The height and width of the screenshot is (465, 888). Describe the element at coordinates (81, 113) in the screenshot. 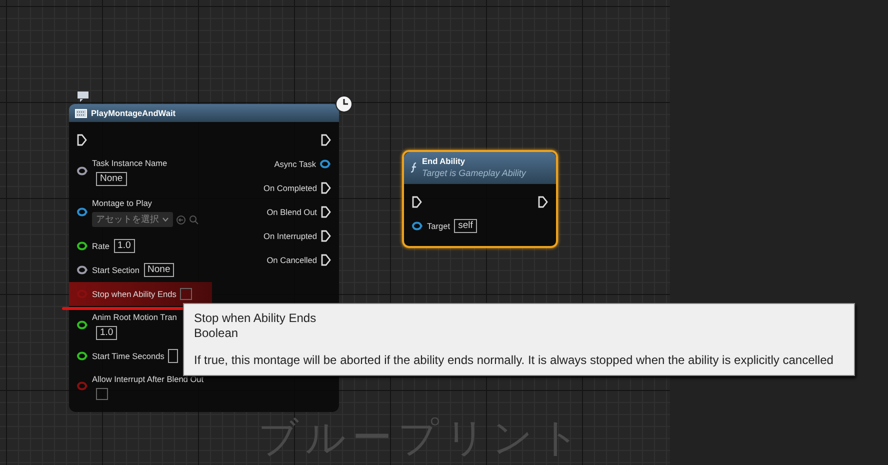

I see `node-type-icon` at that location.